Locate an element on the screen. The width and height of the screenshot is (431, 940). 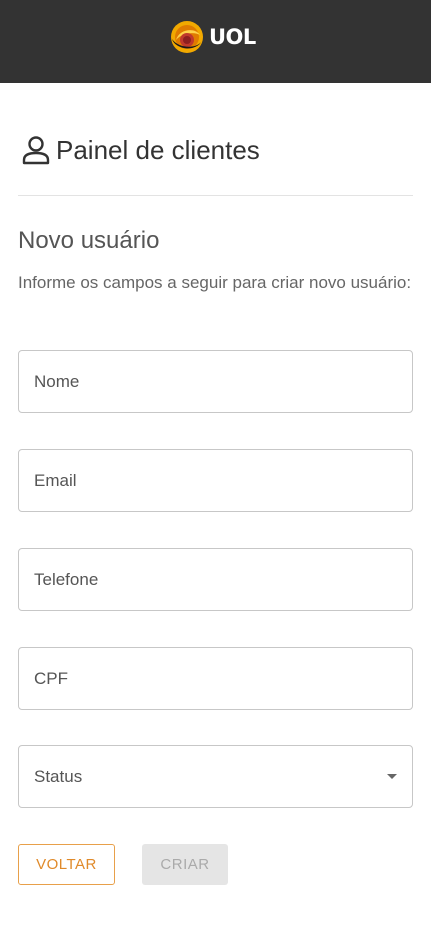
phone-input is located at coordinates (223, 579).